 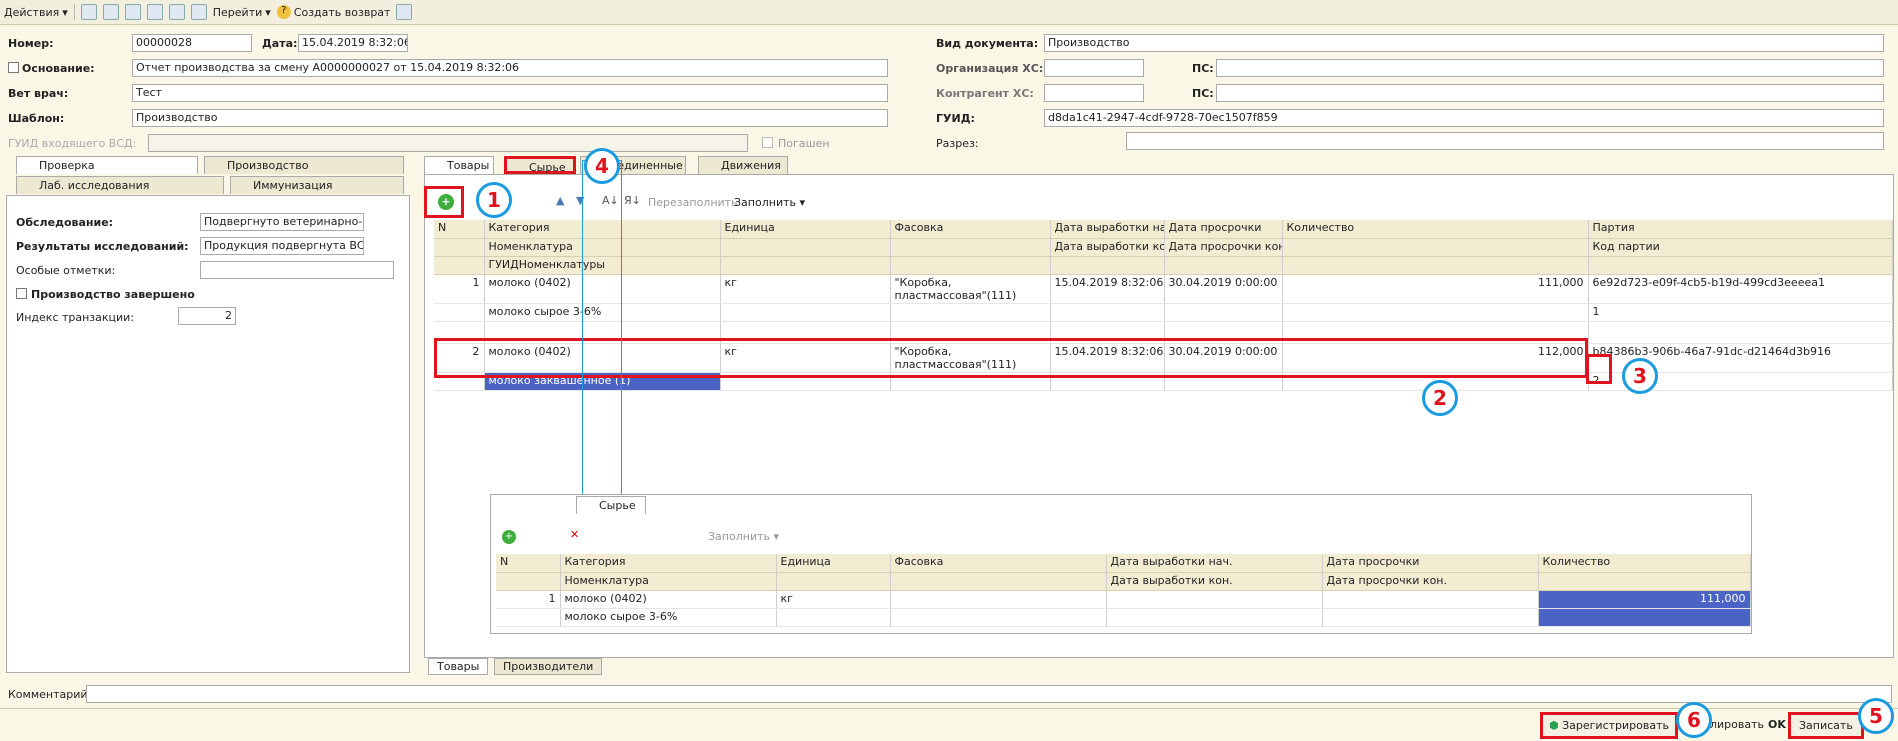 I want to click on tab-goods: Товары, so click(x=459, y=165).